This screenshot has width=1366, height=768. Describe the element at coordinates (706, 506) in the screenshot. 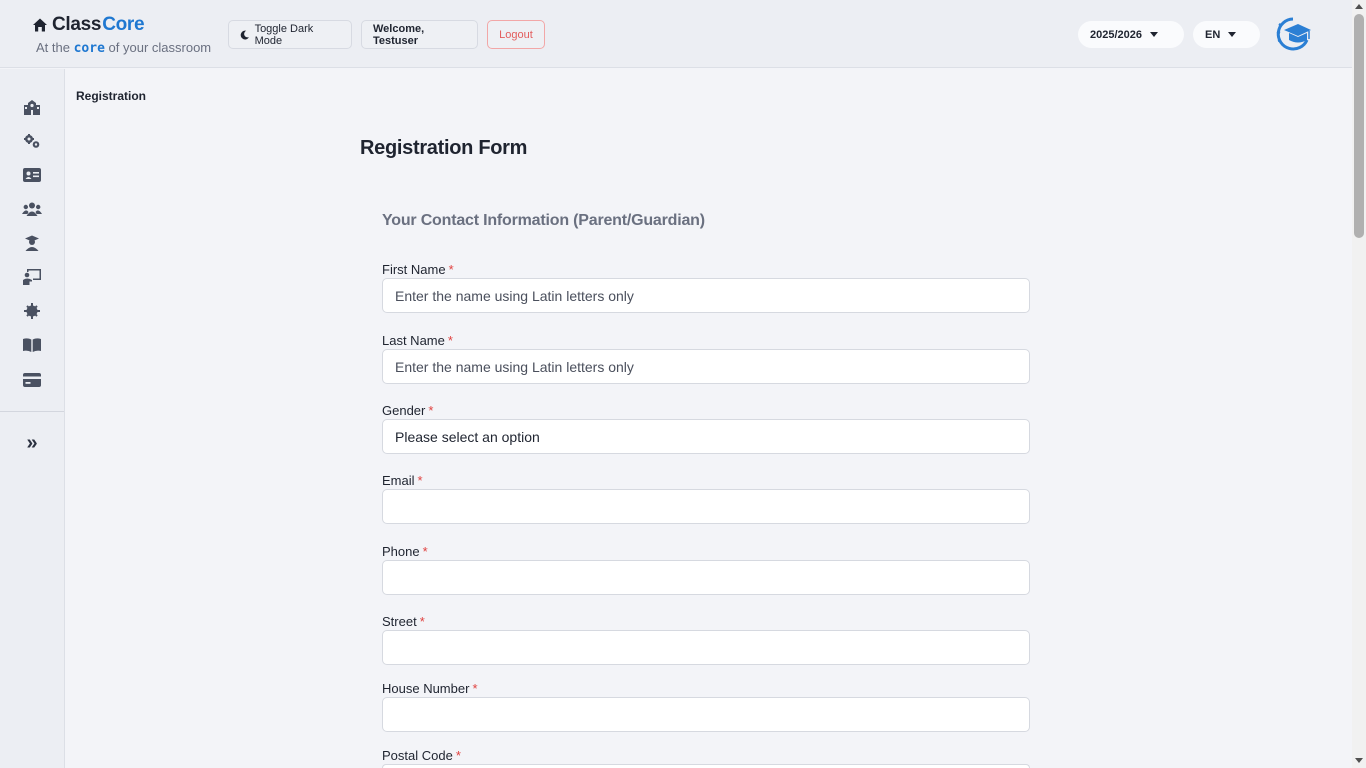

I see `email-input` at that location.